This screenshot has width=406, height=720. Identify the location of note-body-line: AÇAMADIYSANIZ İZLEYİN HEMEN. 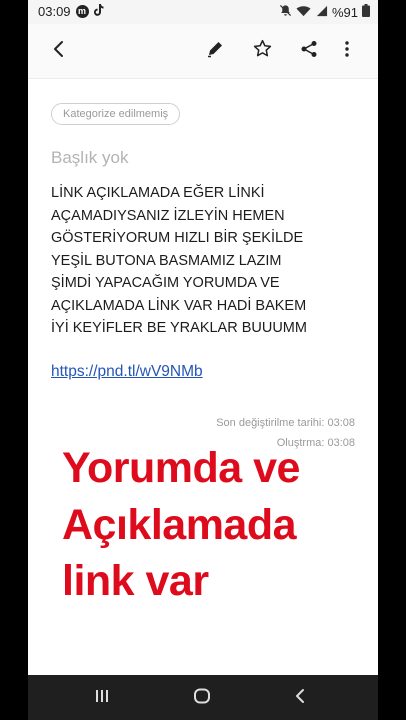
(168, 215).